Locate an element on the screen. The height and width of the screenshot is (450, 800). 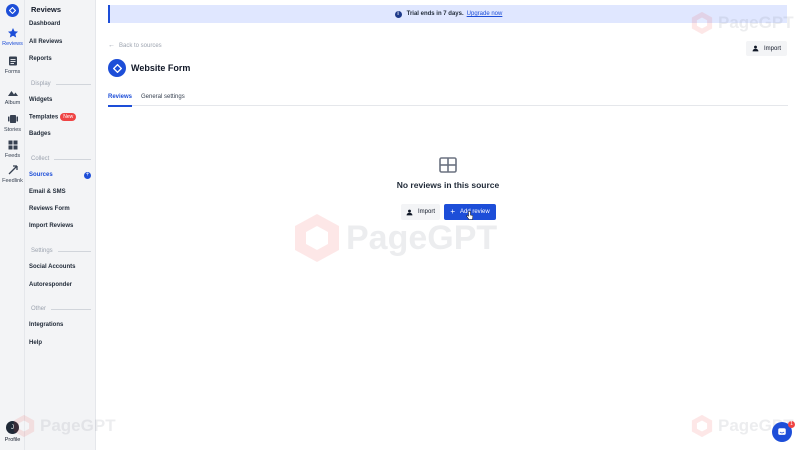
section-label: Other is located at coordinates (39, 309).